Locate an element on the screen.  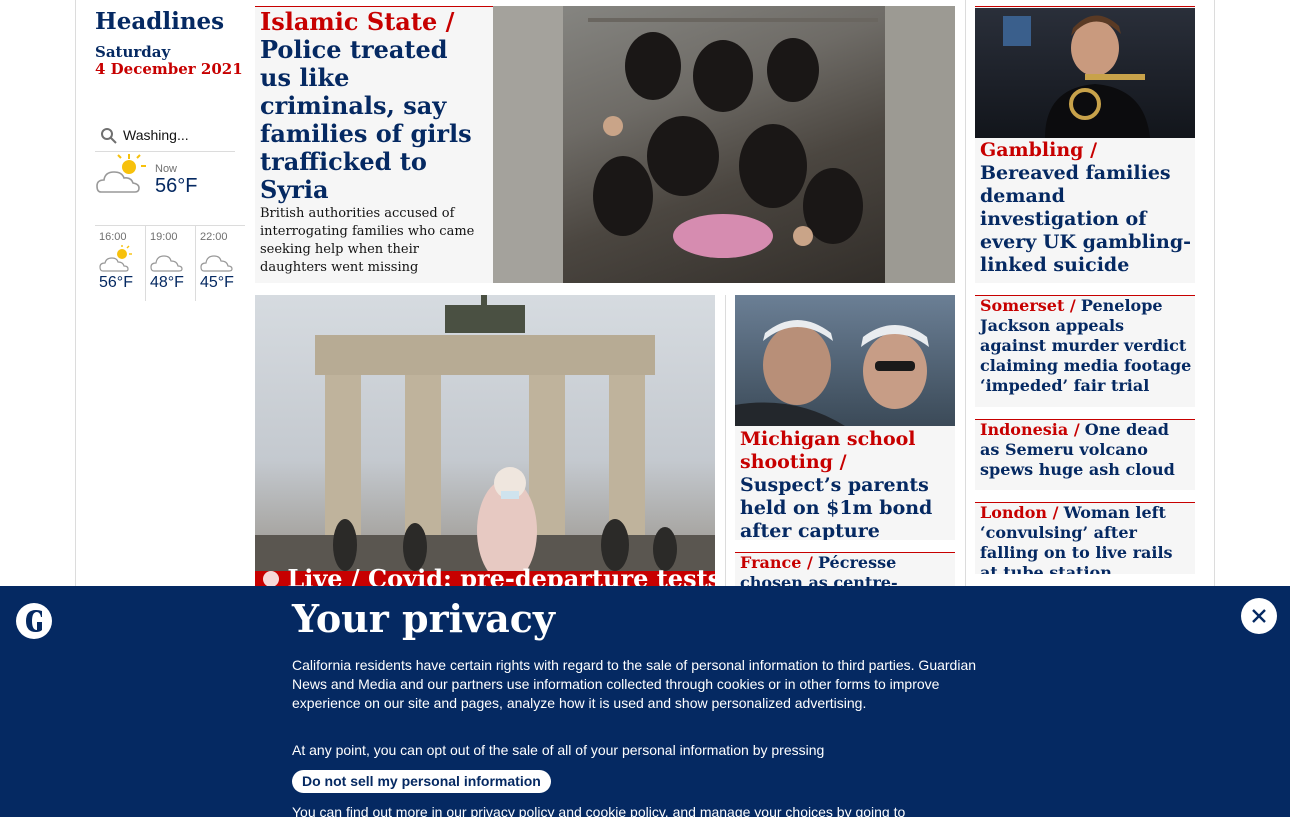
story-kicker: Gambling / is located at coordinates (1039, 150).